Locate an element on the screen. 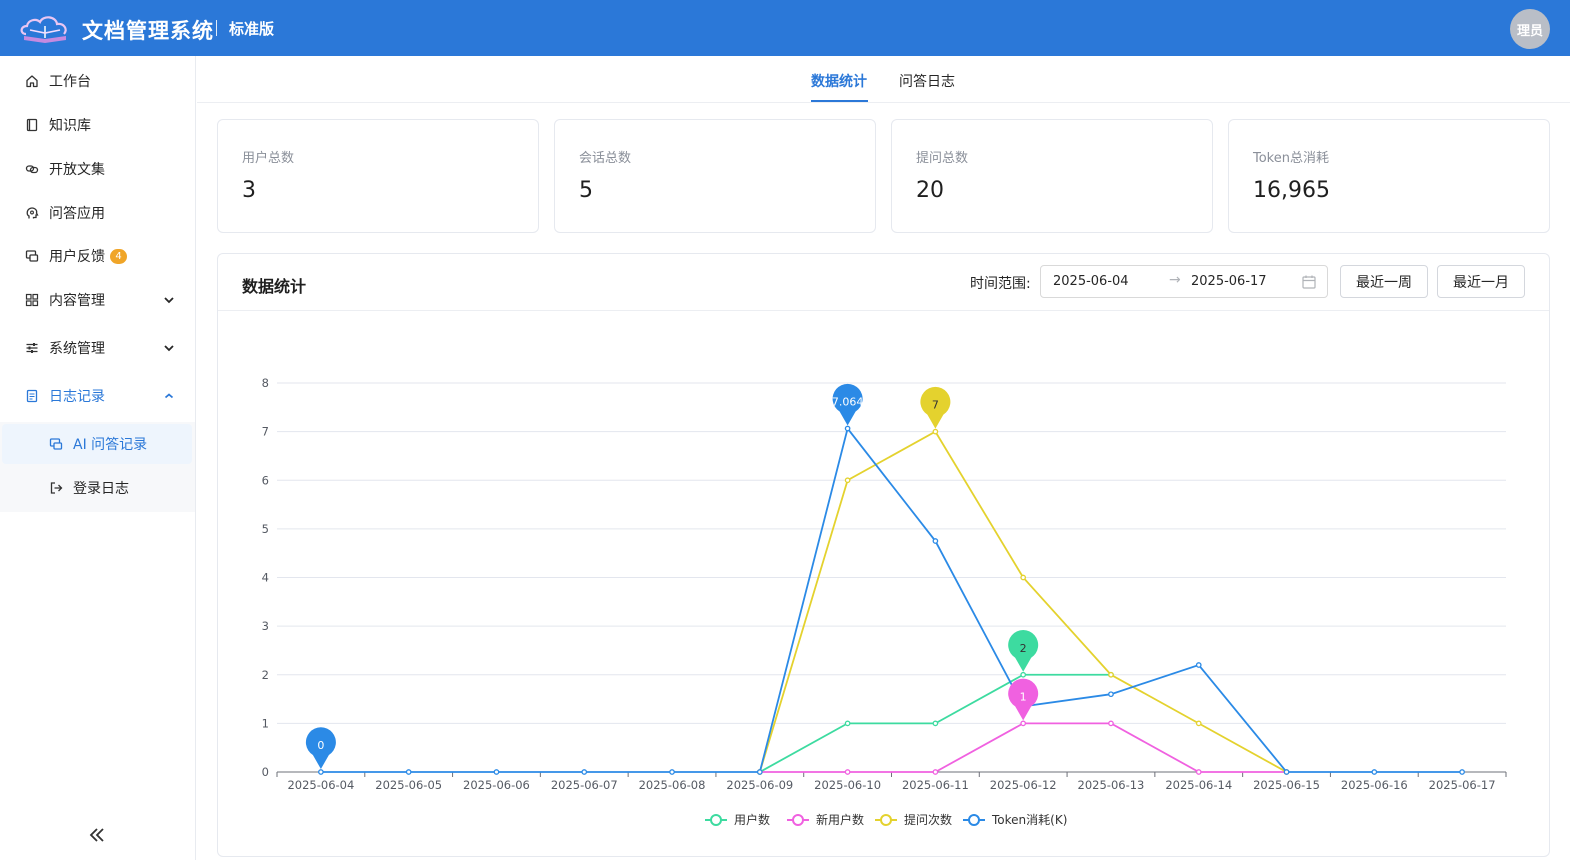 This screenshot has width=1570, height=860. sidebar-subitem-label: AI 问答记录 is located at coordinates (110, 445).